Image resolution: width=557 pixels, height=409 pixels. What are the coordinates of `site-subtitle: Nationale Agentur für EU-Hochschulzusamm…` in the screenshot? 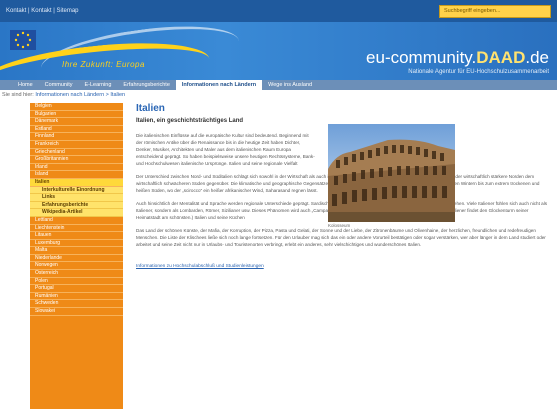 It's located at (478, 72).